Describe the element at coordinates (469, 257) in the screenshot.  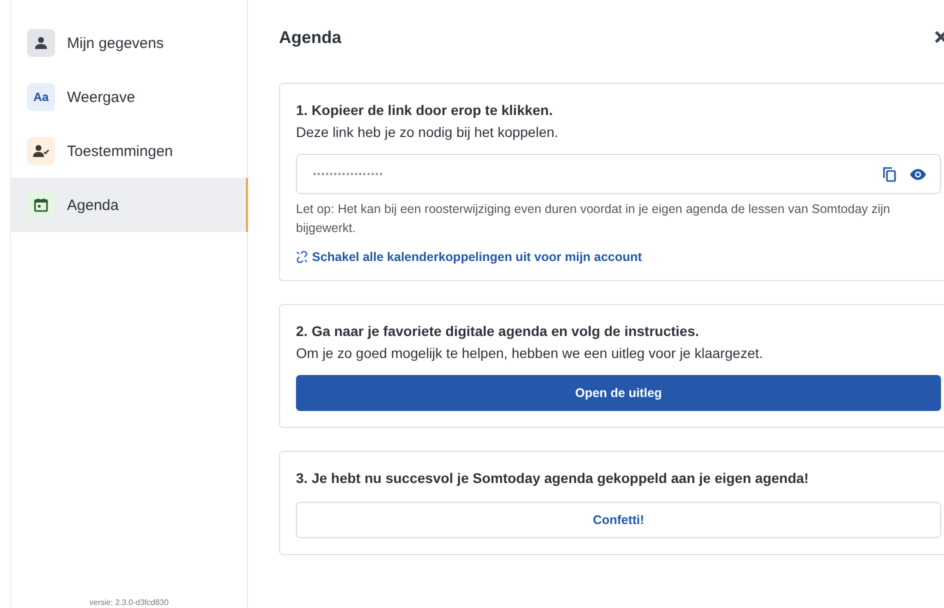
I see `unlink-link: Schakel alle kalenderkoppelingen uit voor mijn account` at that location.